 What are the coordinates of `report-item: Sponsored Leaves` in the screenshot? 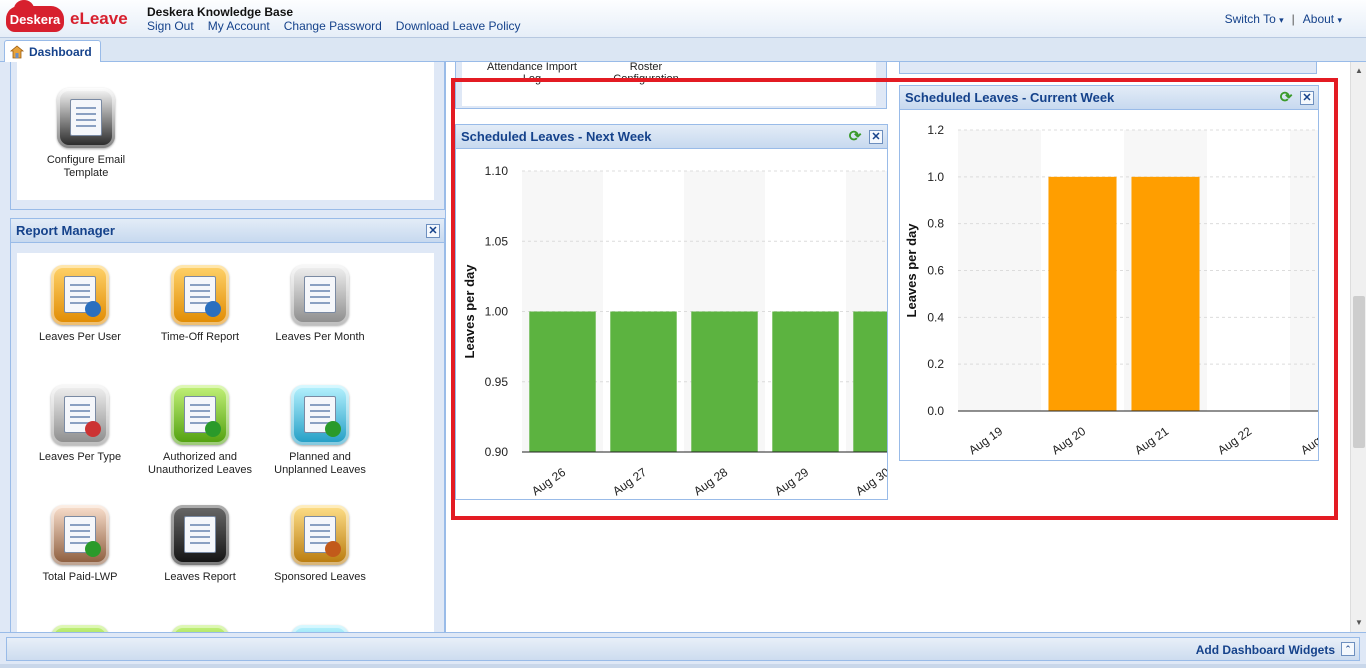 It's located at (320, 544).